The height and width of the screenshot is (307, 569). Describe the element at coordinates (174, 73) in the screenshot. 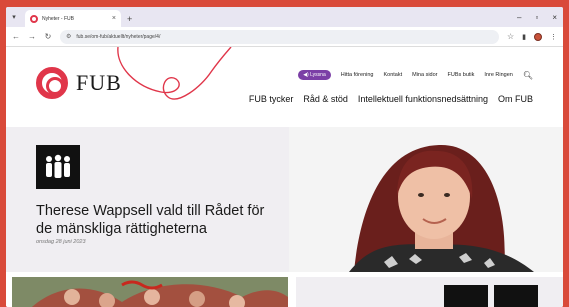

I see `red-thread-decoration` at that location.